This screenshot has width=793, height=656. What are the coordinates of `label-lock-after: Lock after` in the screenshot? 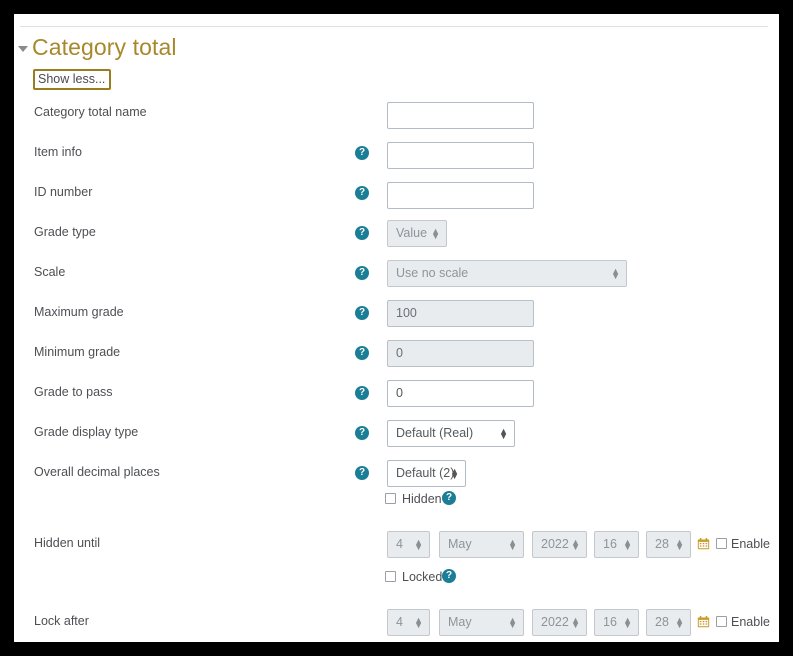 It's located at (61, 621).